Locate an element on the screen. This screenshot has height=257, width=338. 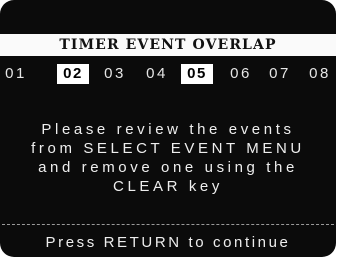
event-slot-02-selected: 02 is located at coordinates (73, 74).